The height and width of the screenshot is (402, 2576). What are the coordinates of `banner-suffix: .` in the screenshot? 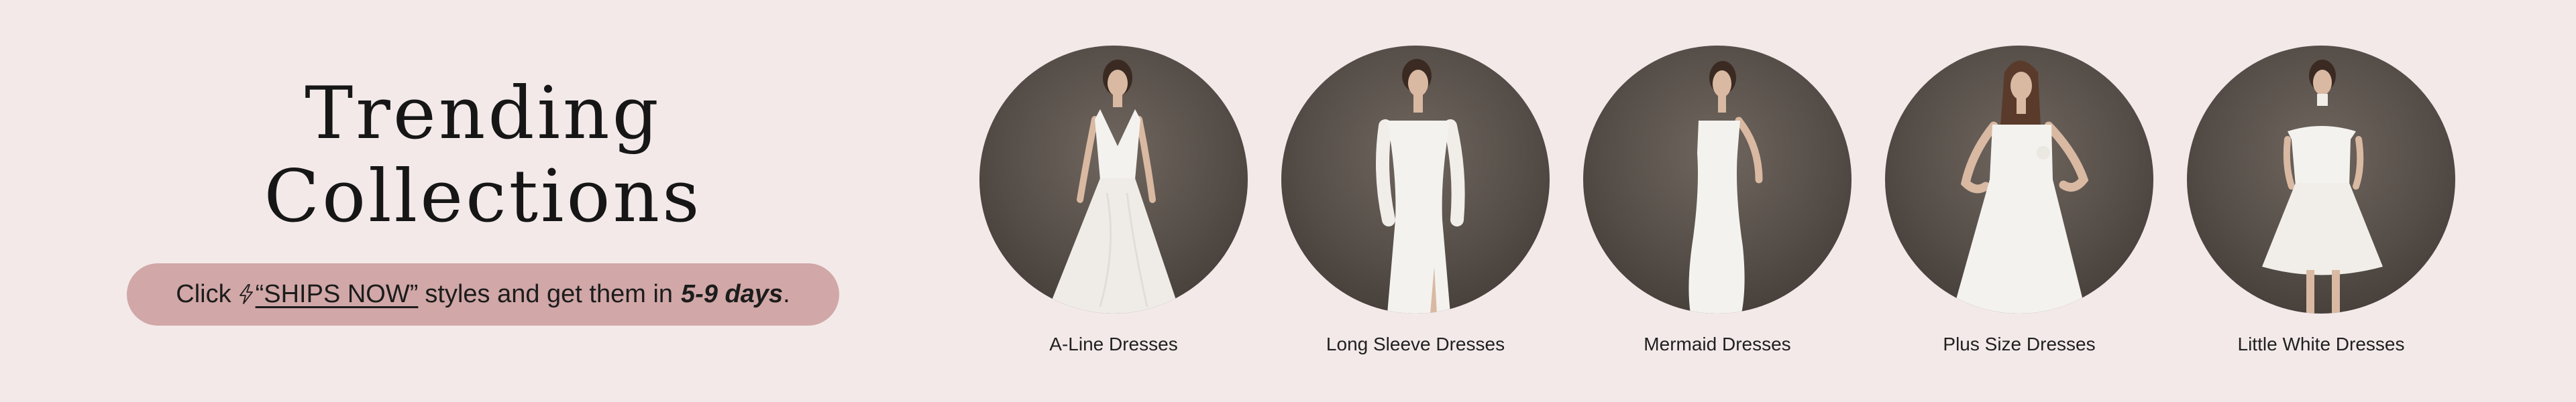 It's located at (786, 294).